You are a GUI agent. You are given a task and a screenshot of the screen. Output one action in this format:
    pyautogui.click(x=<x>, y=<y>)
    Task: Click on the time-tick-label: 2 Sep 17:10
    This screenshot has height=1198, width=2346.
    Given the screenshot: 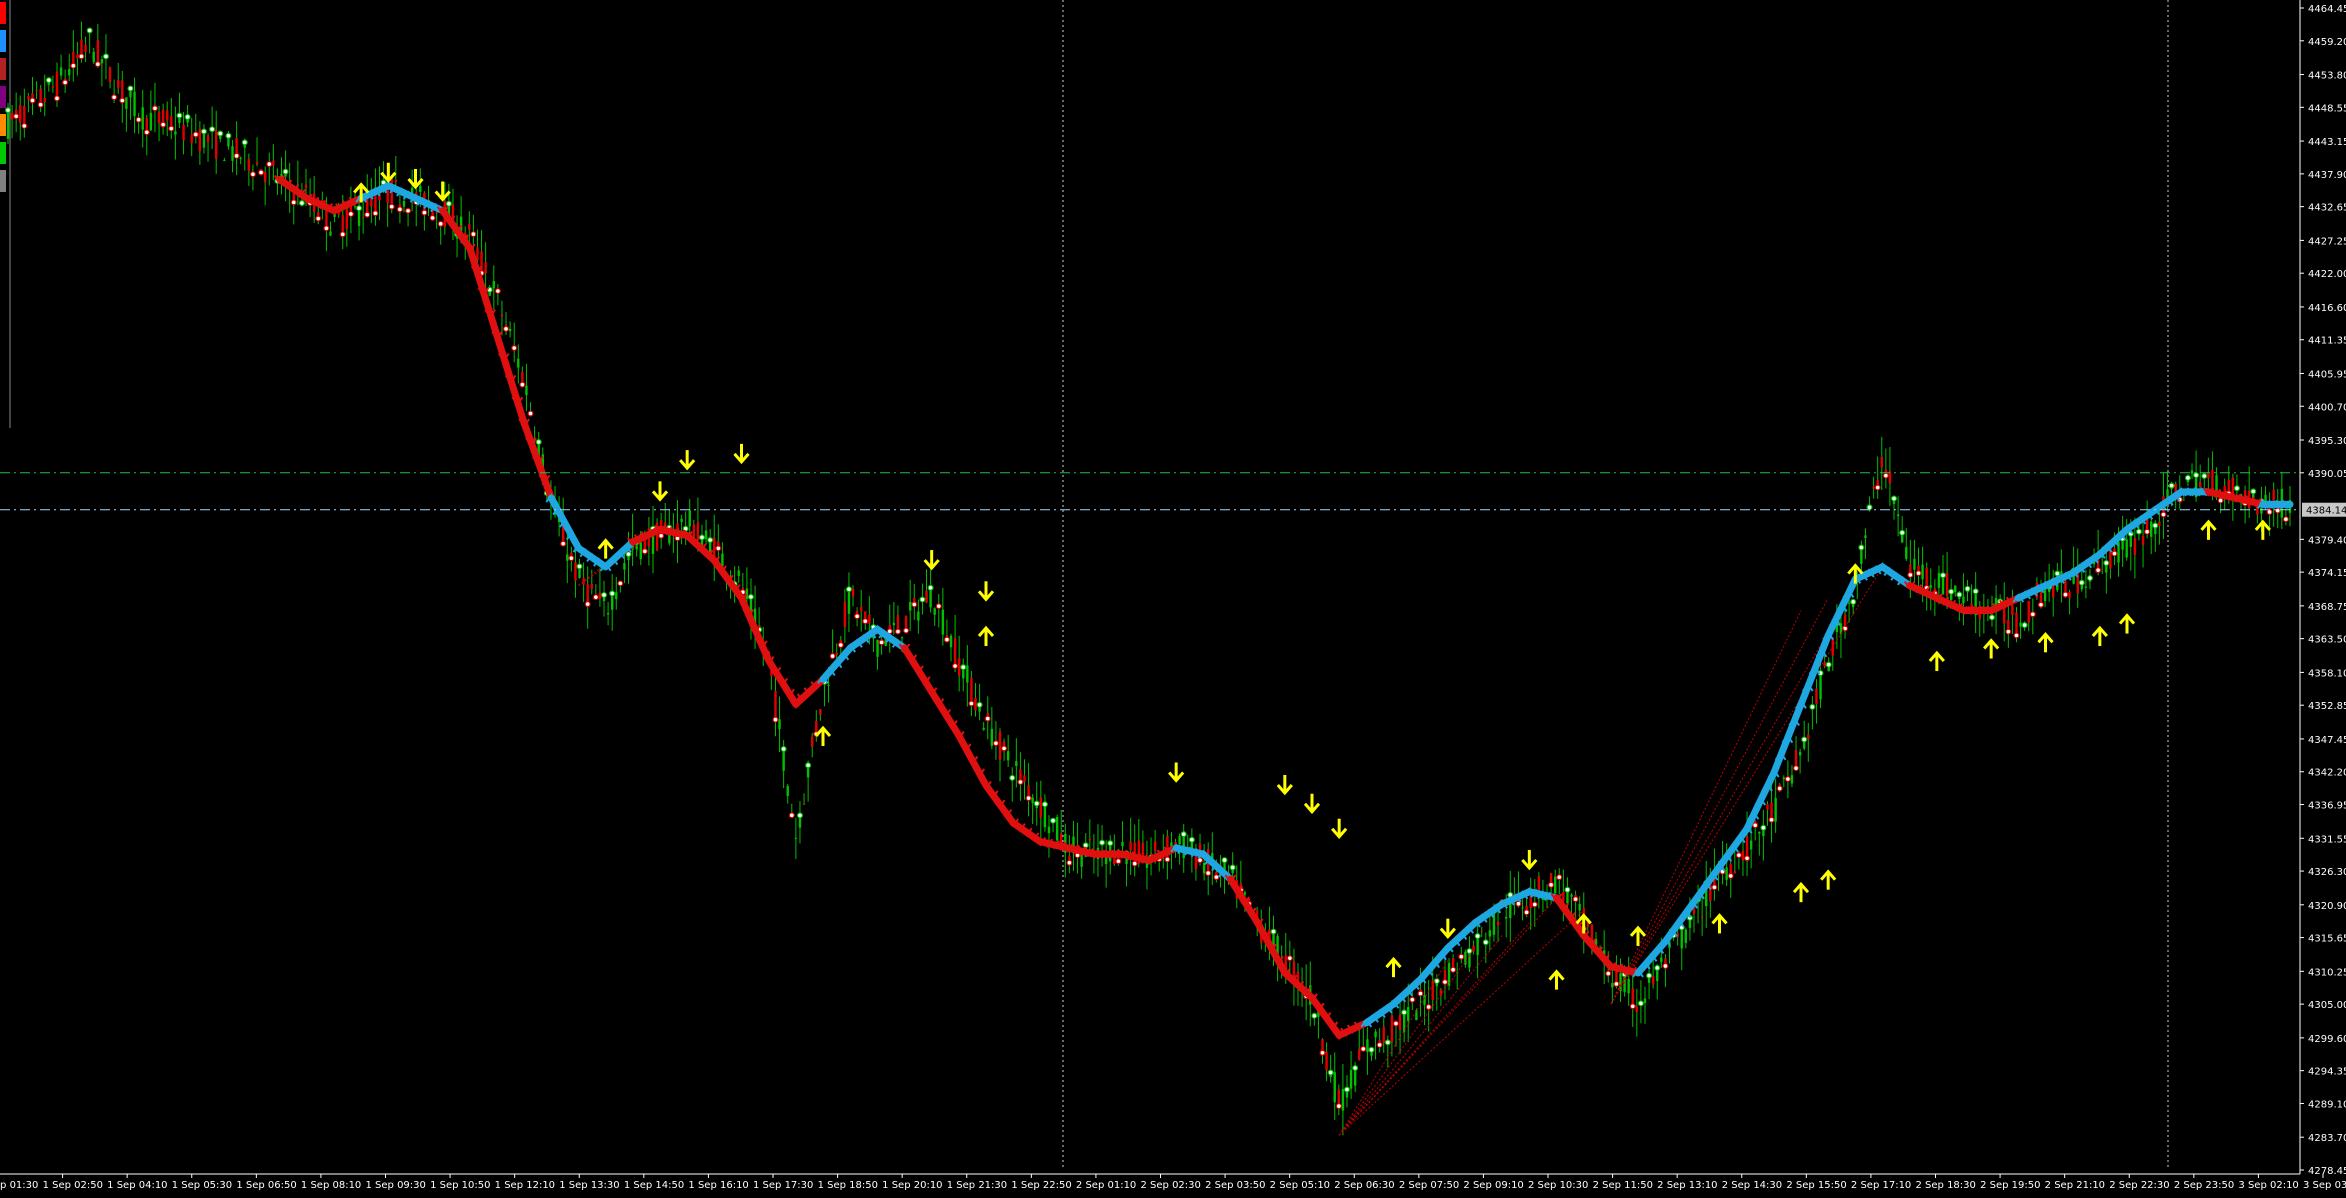 What is the action you would take?
    pyautogui.click(x=1881, y=1185)
    